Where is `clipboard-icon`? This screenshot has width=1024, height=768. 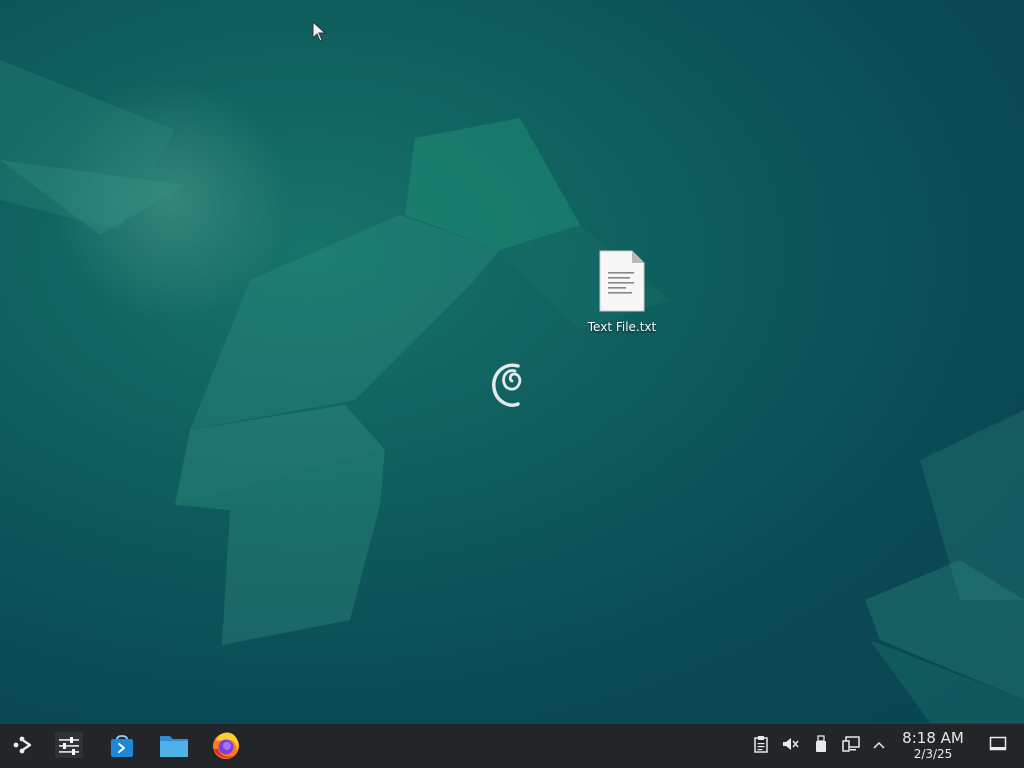 clipboard-icon is located at coordinates (761, 746).